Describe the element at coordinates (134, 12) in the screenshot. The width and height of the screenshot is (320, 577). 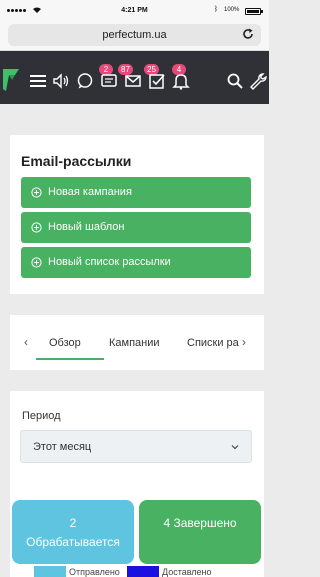
I see `status-bar: 4:21 PM ᛒ 100%` at that location.